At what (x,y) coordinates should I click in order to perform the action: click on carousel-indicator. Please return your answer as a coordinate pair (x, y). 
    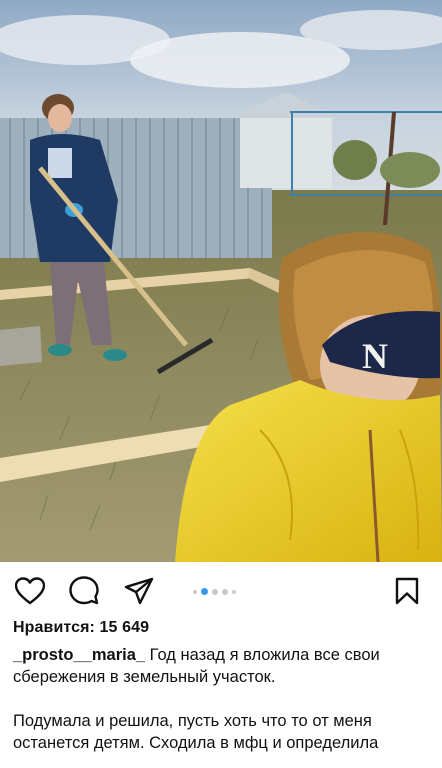
    Looking at the image, I should click on (214, 591).